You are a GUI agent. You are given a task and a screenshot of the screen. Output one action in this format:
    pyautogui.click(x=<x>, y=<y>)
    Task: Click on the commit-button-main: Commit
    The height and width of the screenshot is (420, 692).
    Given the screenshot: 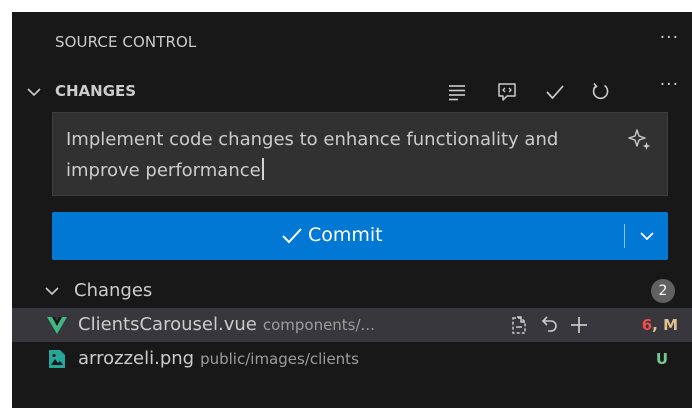 What is the action you would take?
    pyautogui.click(x=337, y=236)
    